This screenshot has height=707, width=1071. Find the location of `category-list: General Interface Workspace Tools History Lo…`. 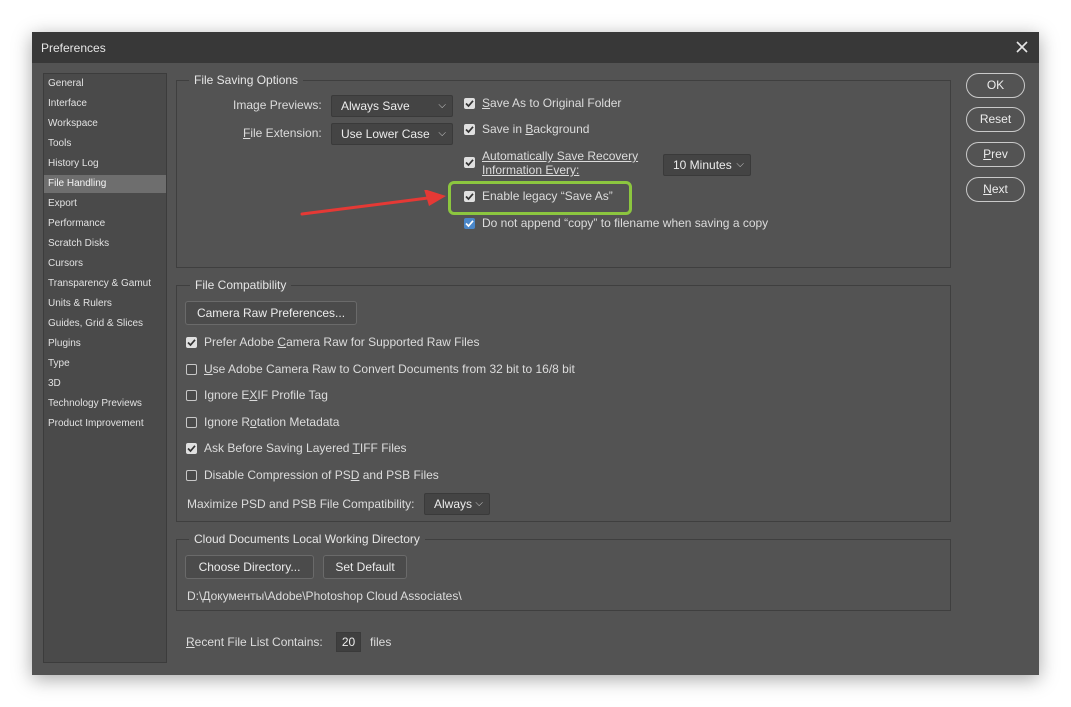

category-list: General Interface Workspace Tools History Lo… is located at coordinates (105, 368).